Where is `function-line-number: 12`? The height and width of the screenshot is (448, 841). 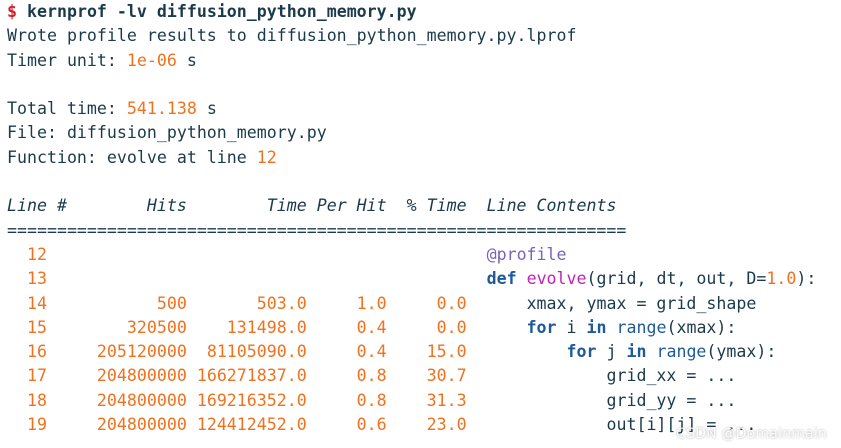 function-line-number: 12 is located at coordinates (266, 157).